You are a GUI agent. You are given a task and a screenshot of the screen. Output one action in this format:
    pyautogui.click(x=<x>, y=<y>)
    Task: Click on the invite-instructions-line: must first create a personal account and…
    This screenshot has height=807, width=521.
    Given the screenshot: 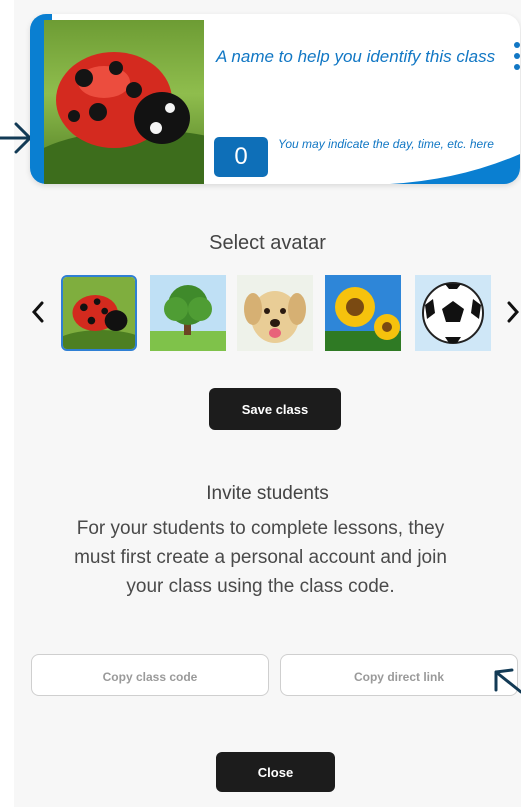 What is the action you would take?
    pyautogui.click(x=260, y=557)
    